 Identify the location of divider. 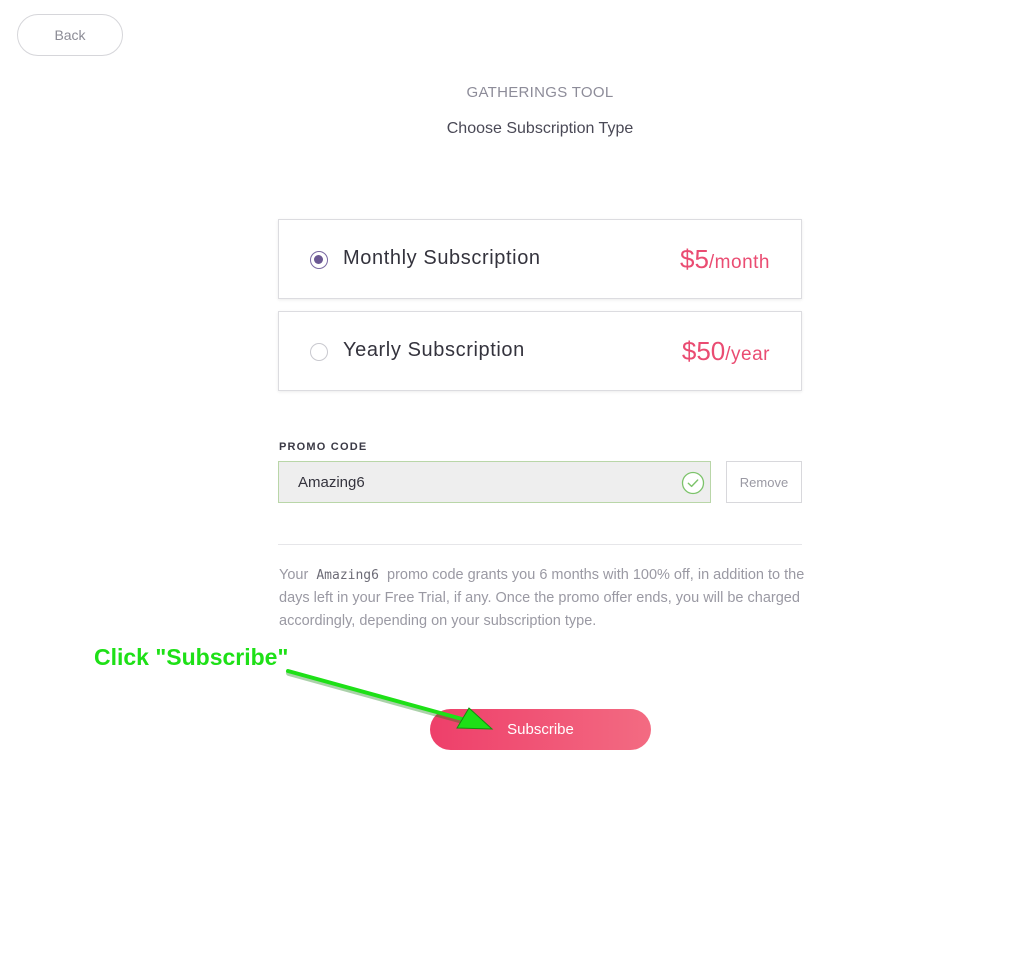
(540, 544).